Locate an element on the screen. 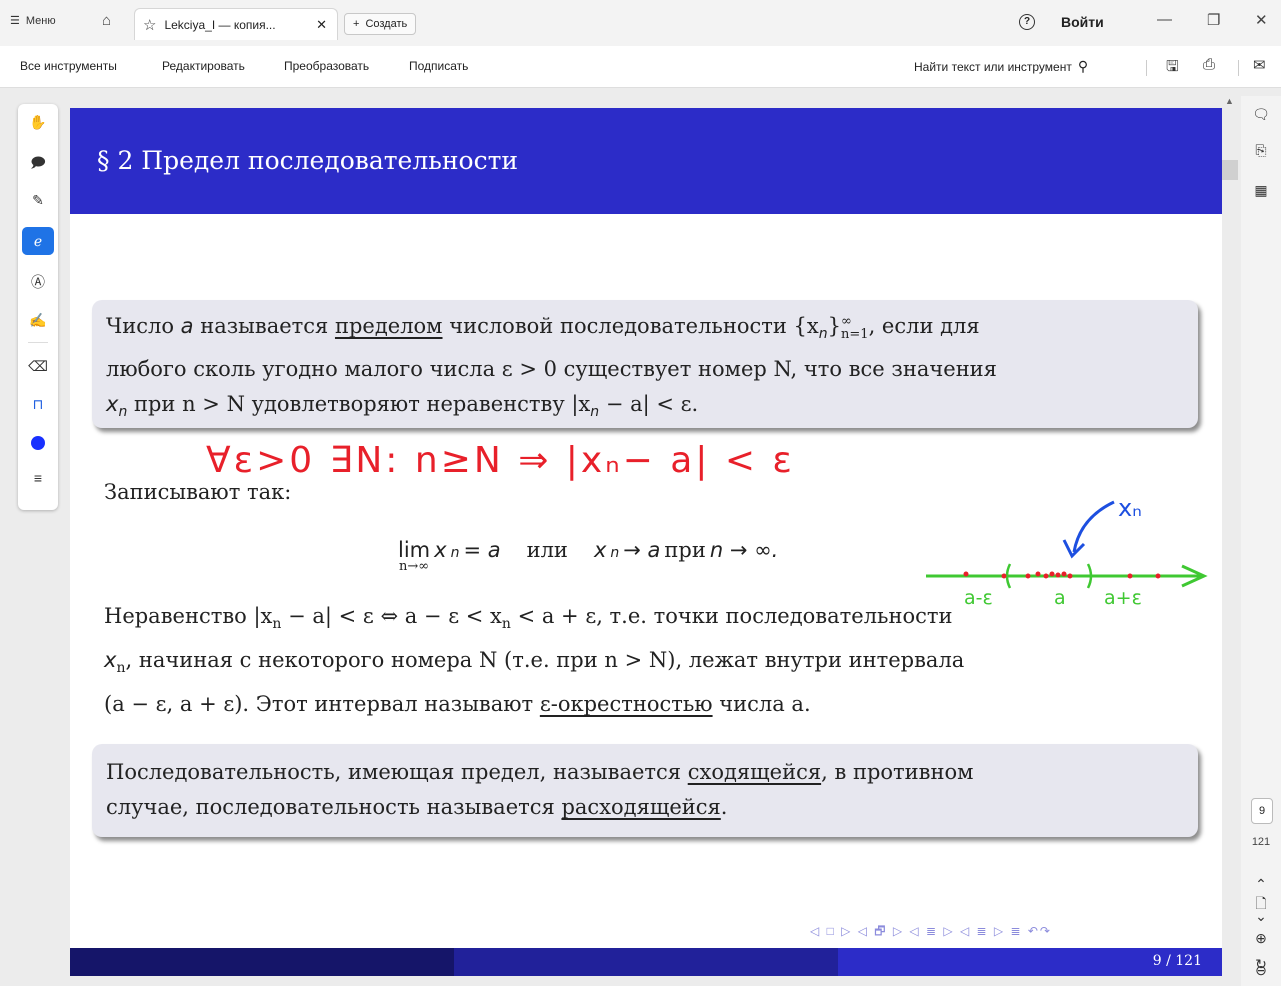 The height and width of the screenshot is (986, 1281). edit-menu: Редактировать is located at coordinates (203, 66).